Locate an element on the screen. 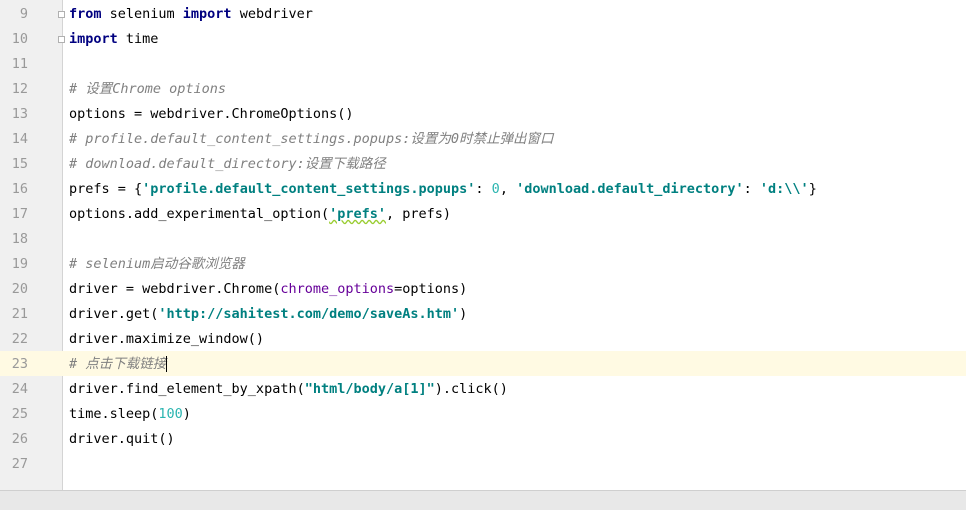 Image resolution: width=966 pixels, height=510 pixels. line-number: 20 is located at coordinates (19, 289).